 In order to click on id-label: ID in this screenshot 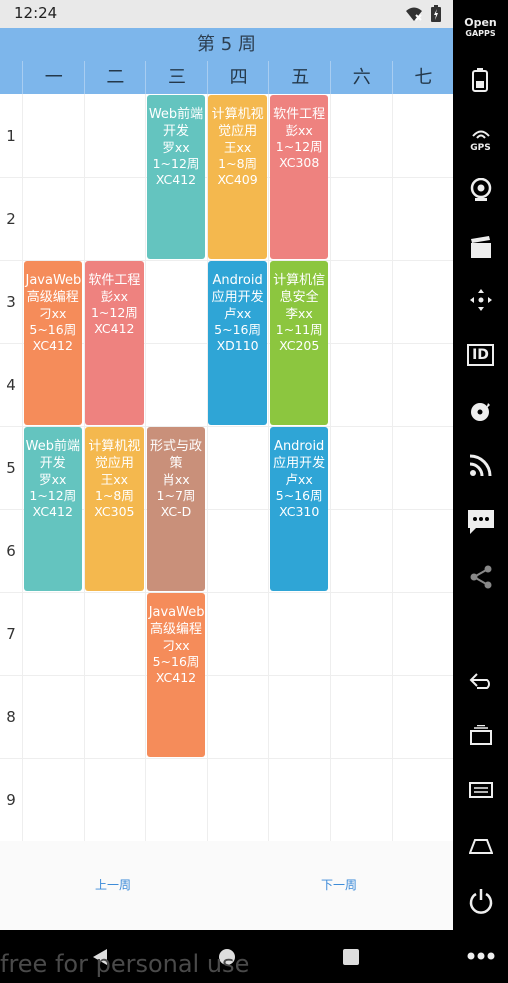, I will do `click(480, 355)`.